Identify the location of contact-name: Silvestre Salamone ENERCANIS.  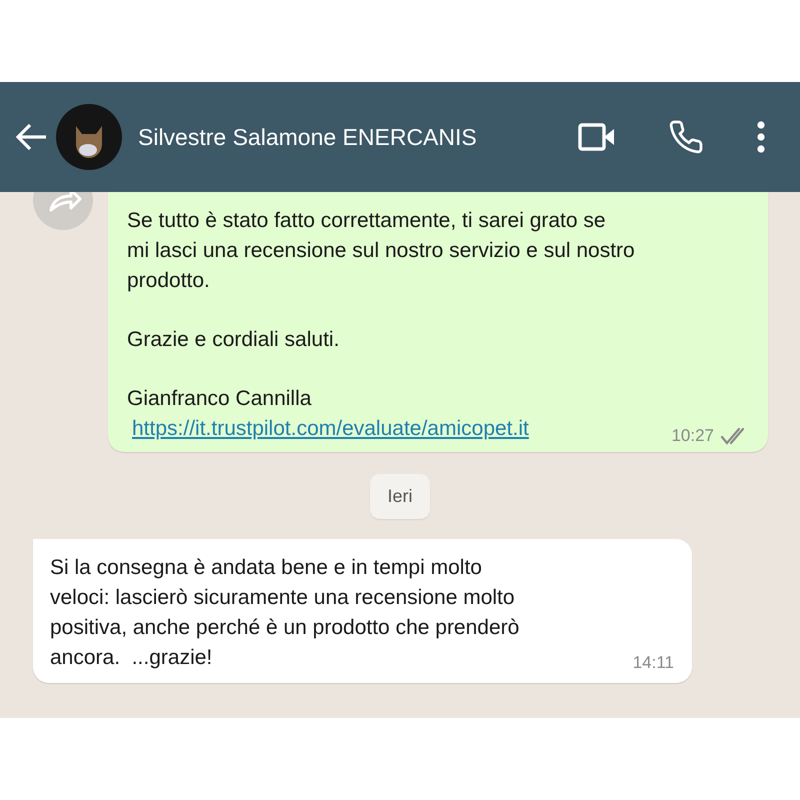
(358, 137).